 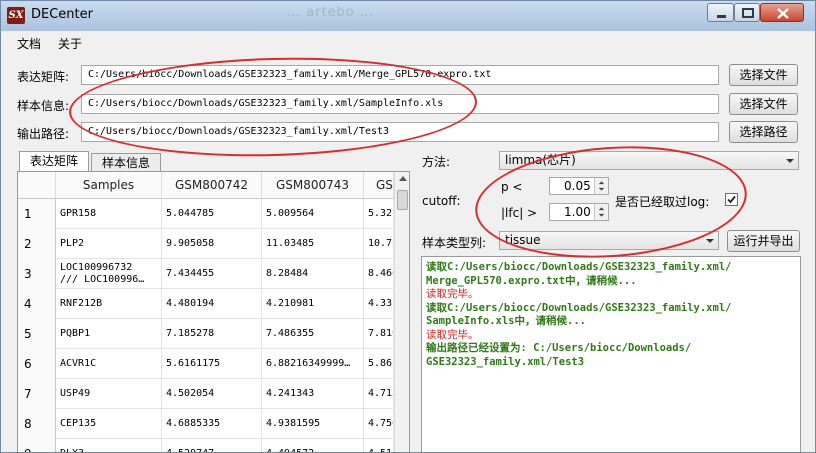 What do you see at coordinates (16, 15) in the screenshot?
I see `app-logo-icon: SX` at bounding box center [16, 15].